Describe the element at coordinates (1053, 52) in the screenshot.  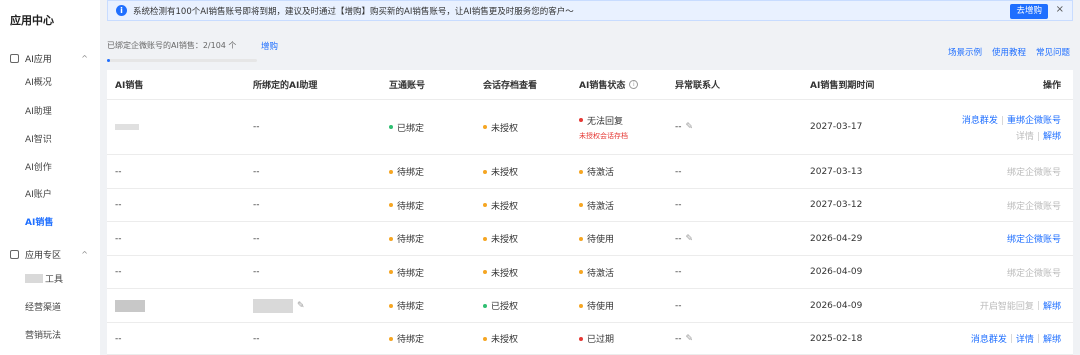
I see `faq-link: 常见问题` at that location.